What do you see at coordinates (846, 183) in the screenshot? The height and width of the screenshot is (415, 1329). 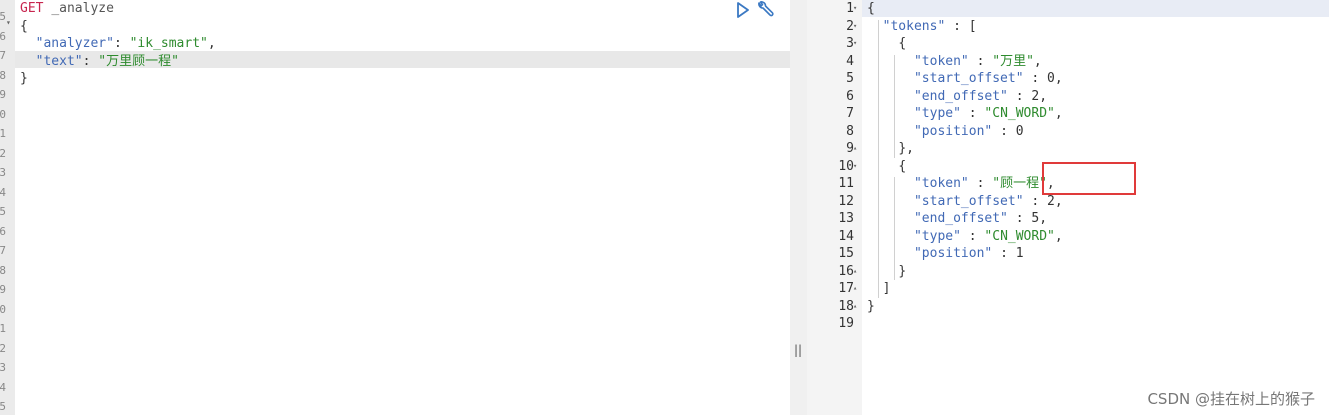 I see `line-number: 11` at bounding box center [846, 183].